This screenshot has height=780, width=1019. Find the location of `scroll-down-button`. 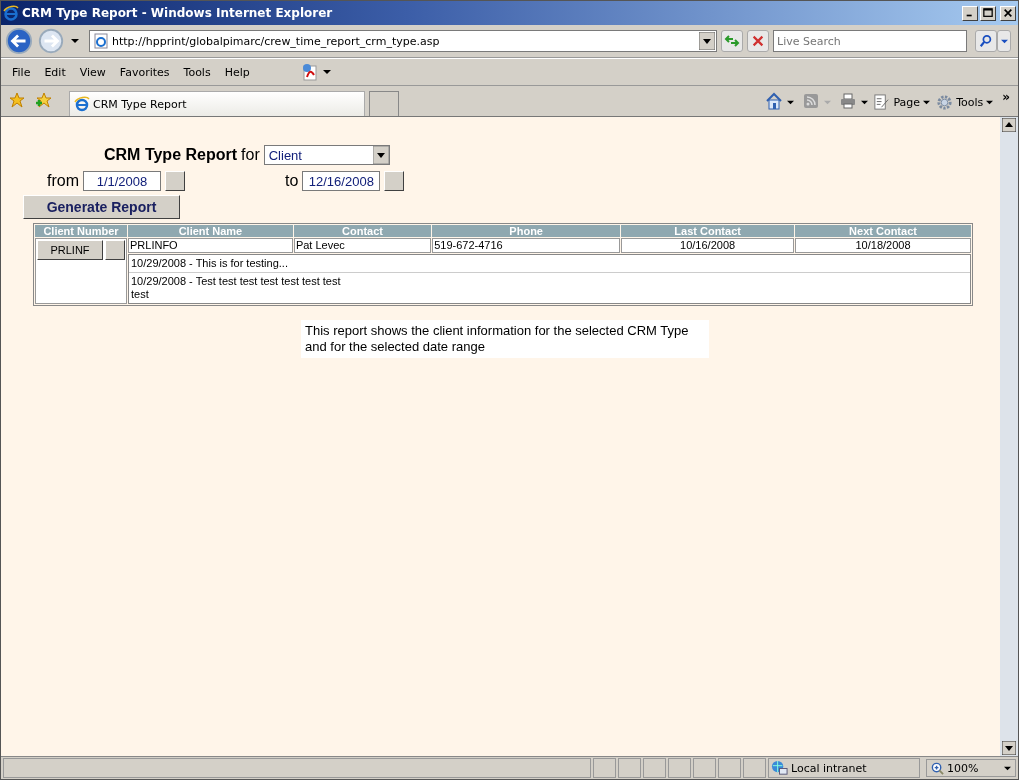

scroll-down-button is located at coordinates (1009, 748).